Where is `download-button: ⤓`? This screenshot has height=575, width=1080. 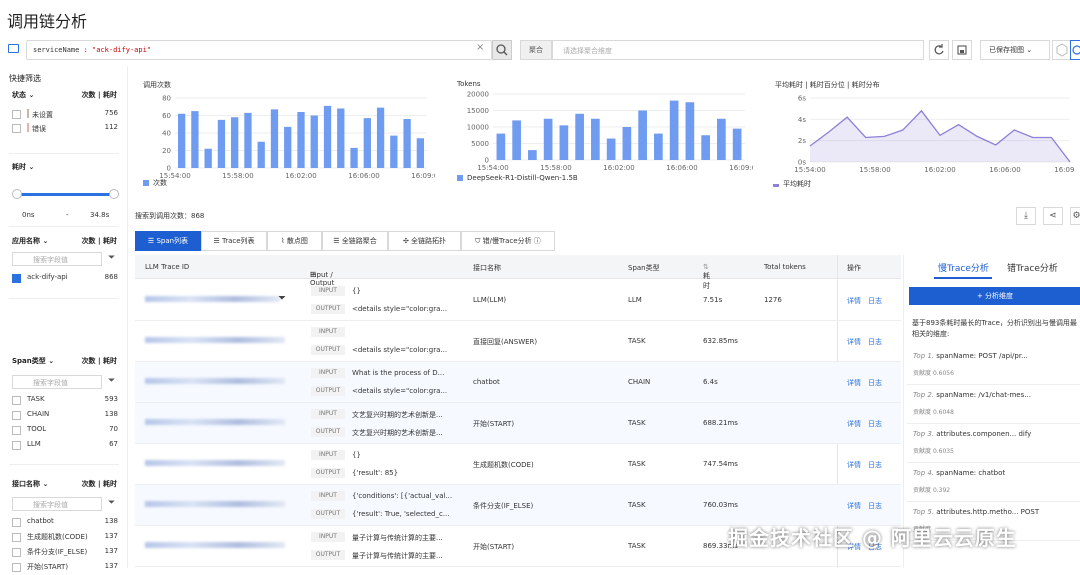 download-button: ⤓ is located at coordinates (1026, 216).